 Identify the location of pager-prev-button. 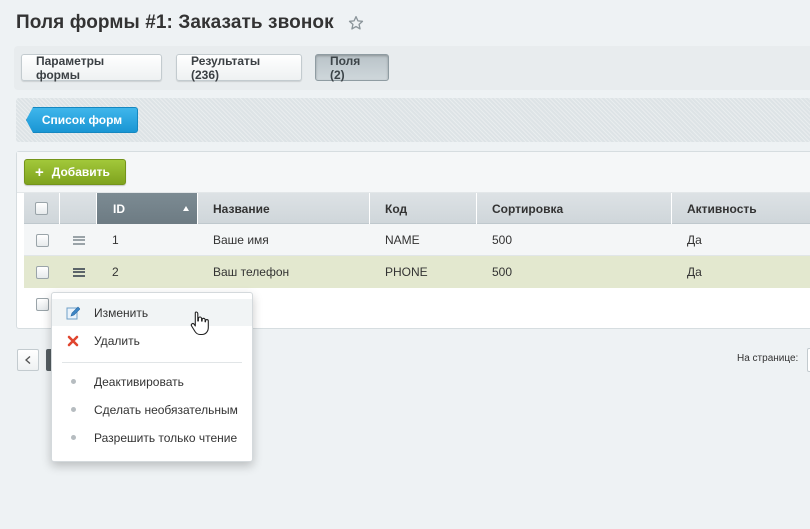
(28, 360).